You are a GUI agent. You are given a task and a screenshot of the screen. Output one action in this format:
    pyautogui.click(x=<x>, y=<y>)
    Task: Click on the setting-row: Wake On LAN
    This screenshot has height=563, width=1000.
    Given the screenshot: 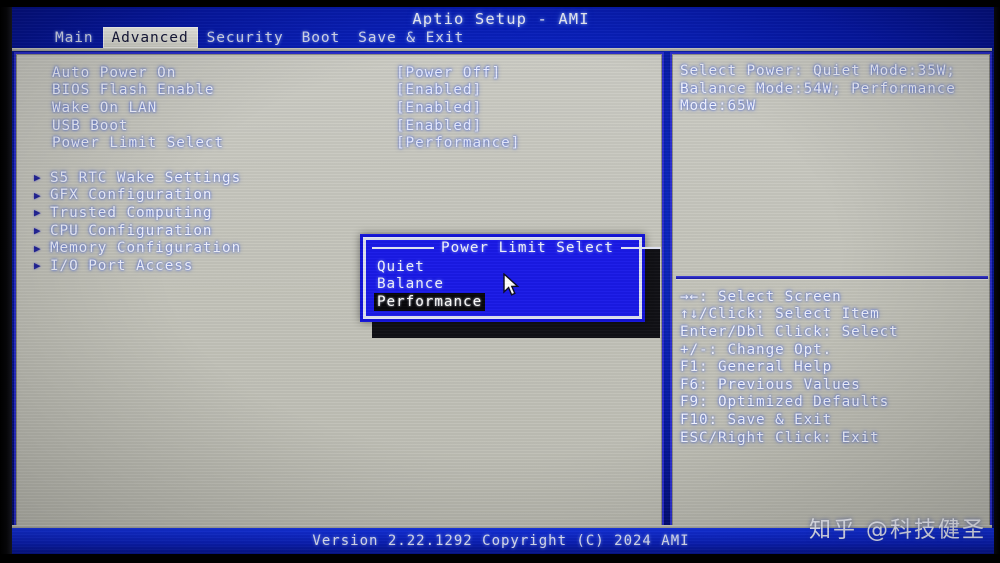 What is the action you would take?
    pyautogui.click(x=138, y=108)
    